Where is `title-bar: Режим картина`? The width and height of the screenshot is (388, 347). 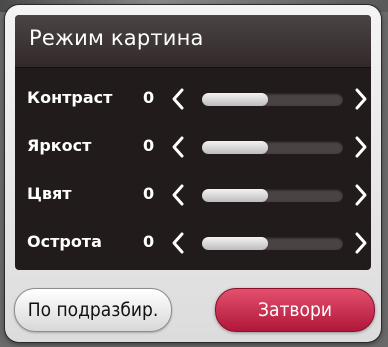
title-bar: Режим картина is located at coordinates (193, 41).